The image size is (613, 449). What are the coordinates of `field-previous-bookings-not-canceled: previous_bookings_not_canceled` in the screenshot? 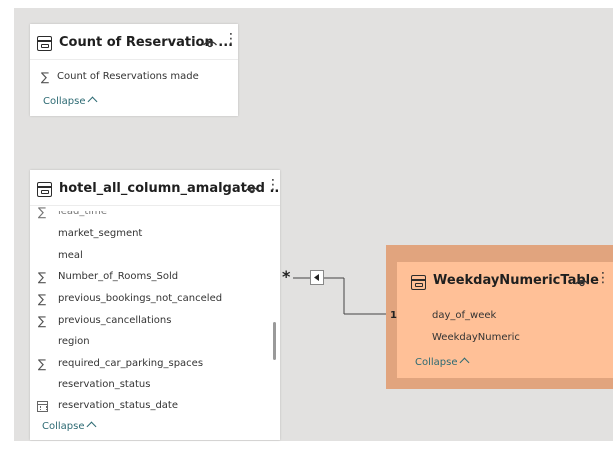 It's located at (140, 299).